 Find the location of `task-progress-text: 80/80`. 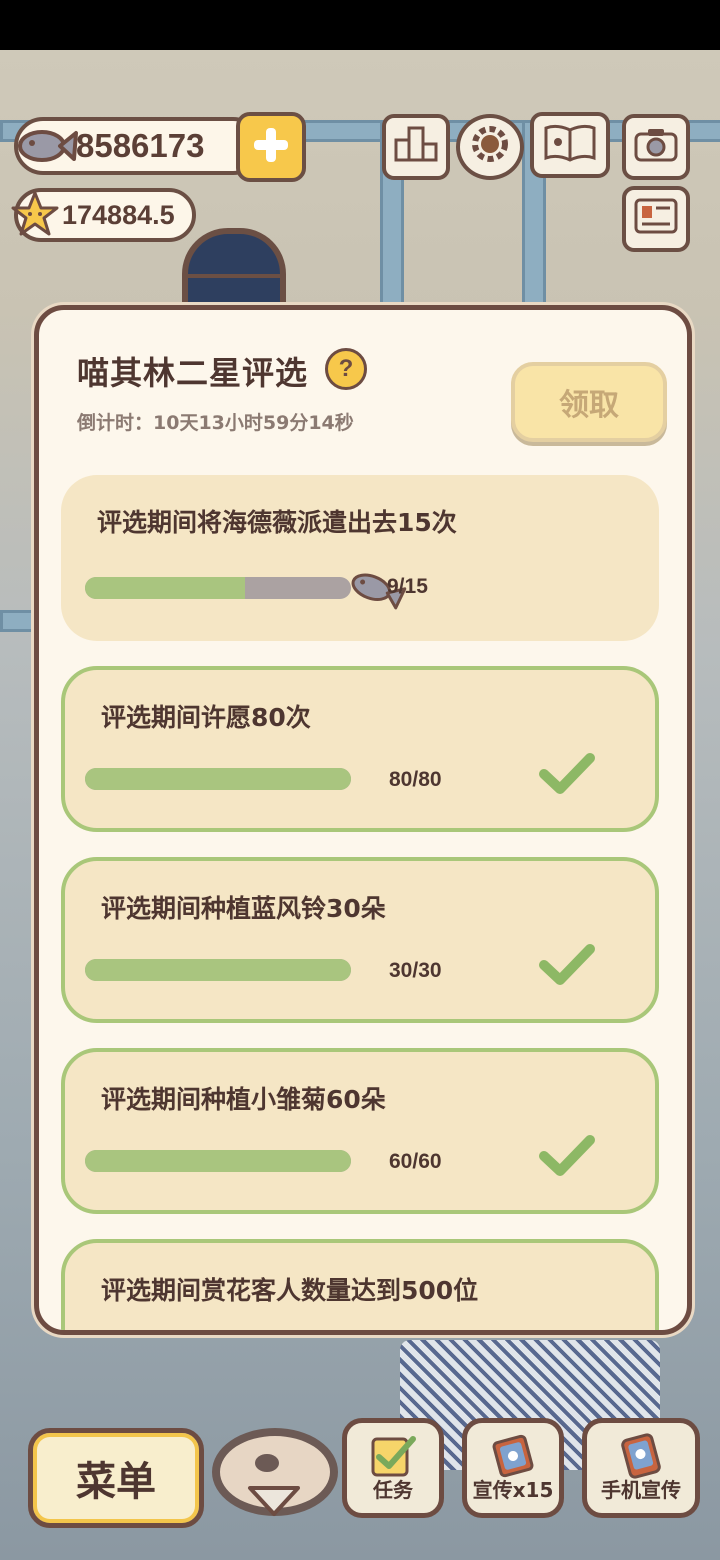

task-progress-text: 80/80 is located at coordinates (415, 779).